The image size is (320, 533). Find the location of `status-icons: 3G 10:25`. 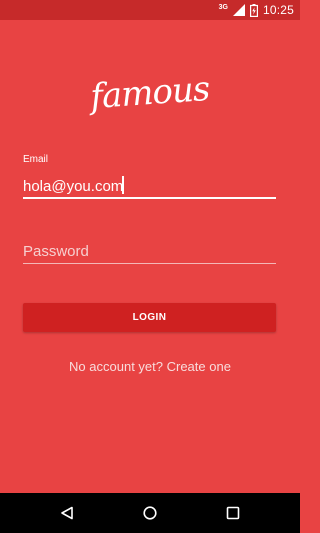

status-icons: 3G 10:25 is located at coordinates (256, 10).